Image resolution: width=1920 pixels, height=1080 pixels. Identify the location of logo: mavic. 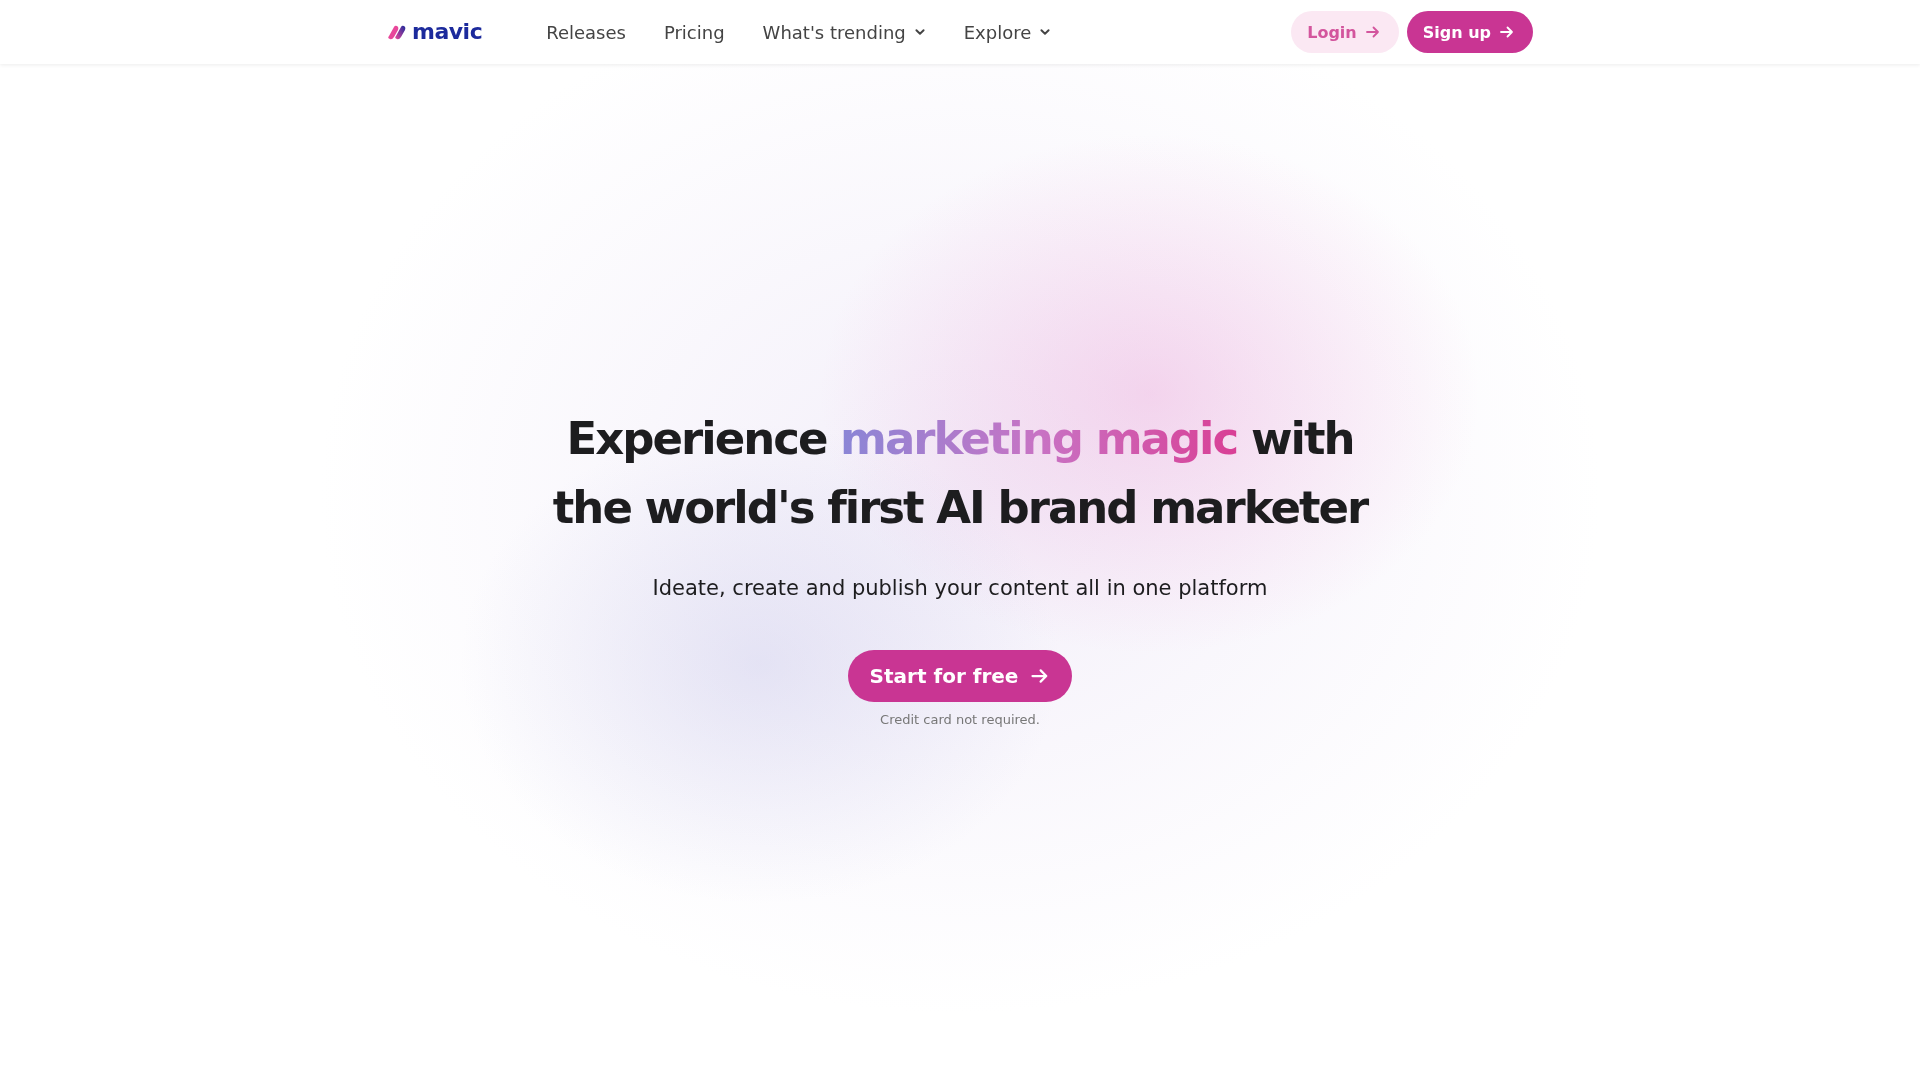
(435, 32).